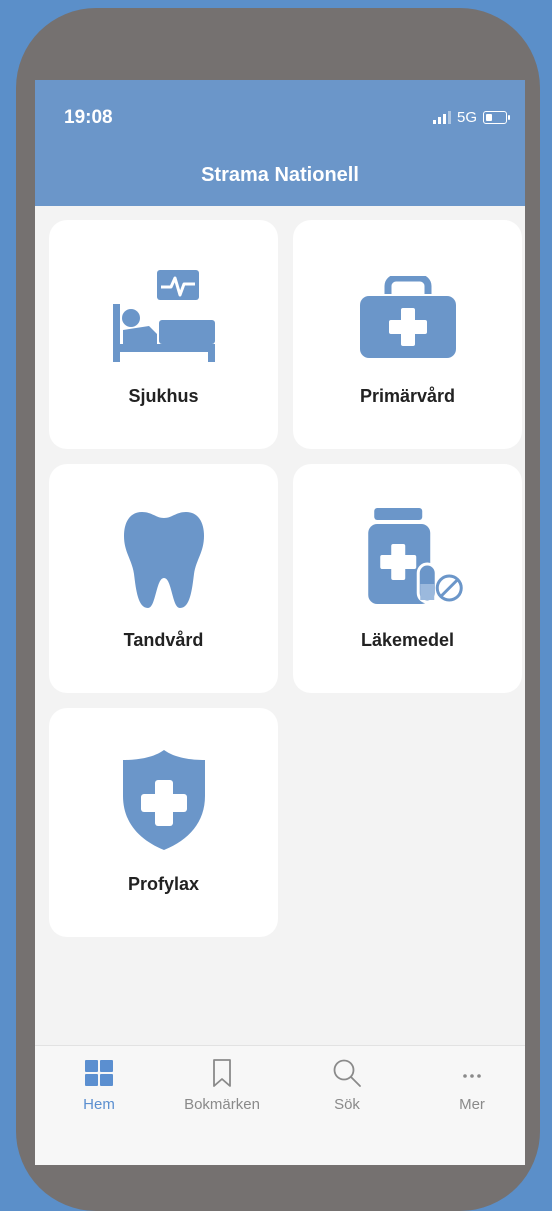  What do you see at coordinates (407, 317) in the screenshot?
I see `medical-bag-icon` at bounding box center [407, 317].